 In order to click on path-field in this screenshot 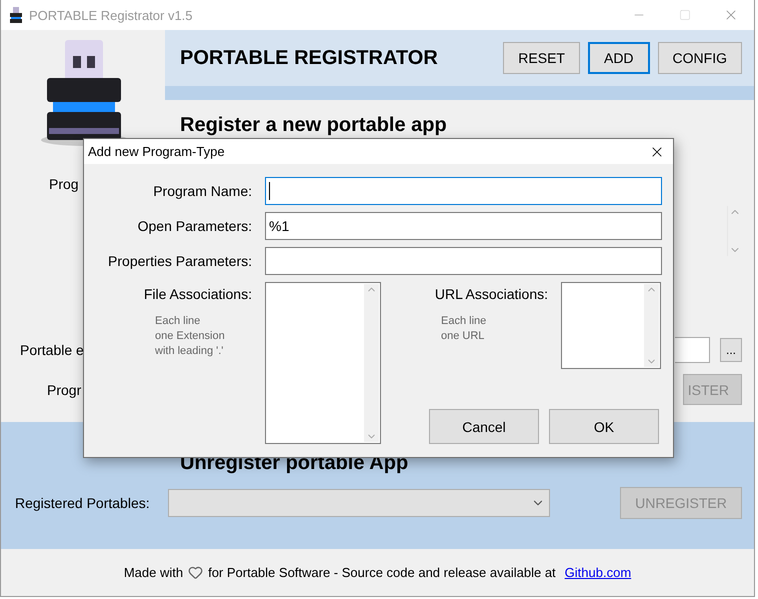, I will do `click(692, 349)`.